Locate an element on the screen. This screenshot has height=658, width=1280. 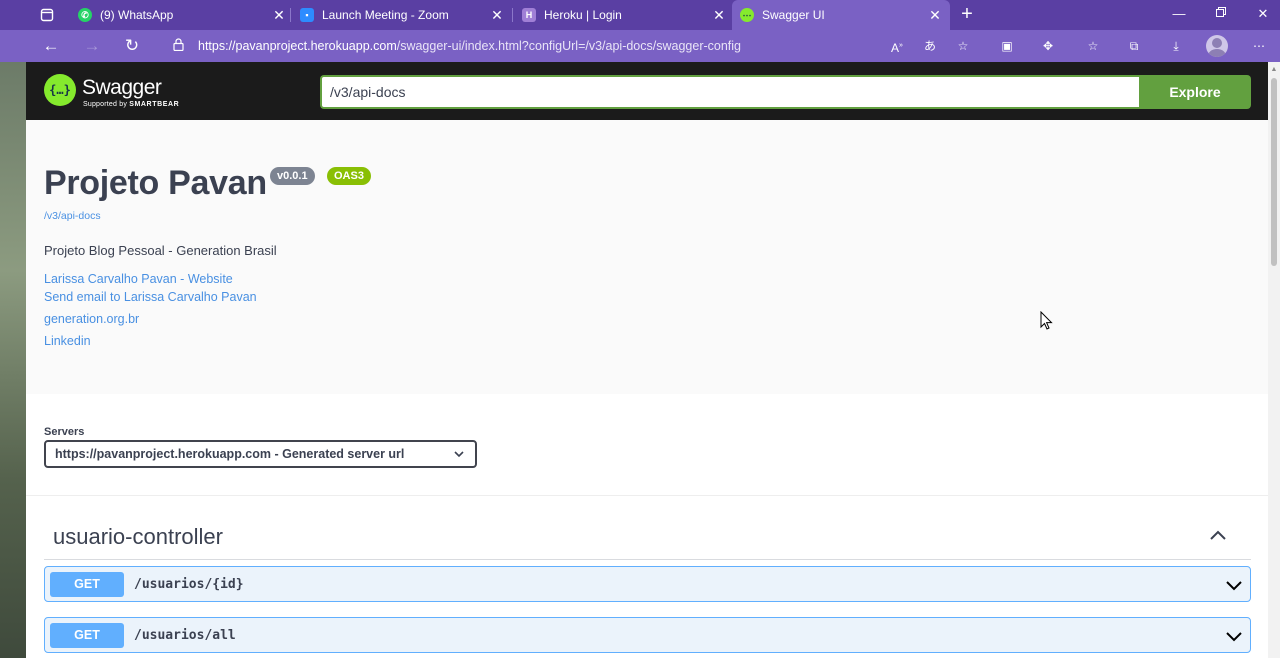
api-description: Projeto Blog Pessoal - Generation Brasil is located at coordinates (160, 250).